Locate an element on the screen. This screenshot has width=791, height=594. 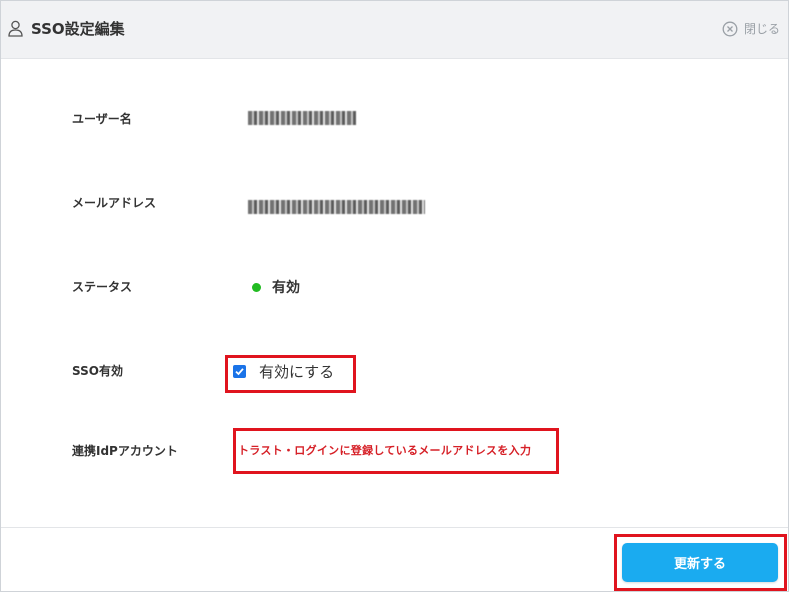
sso-enabled-checkbox is located at coordinates (239, 371).